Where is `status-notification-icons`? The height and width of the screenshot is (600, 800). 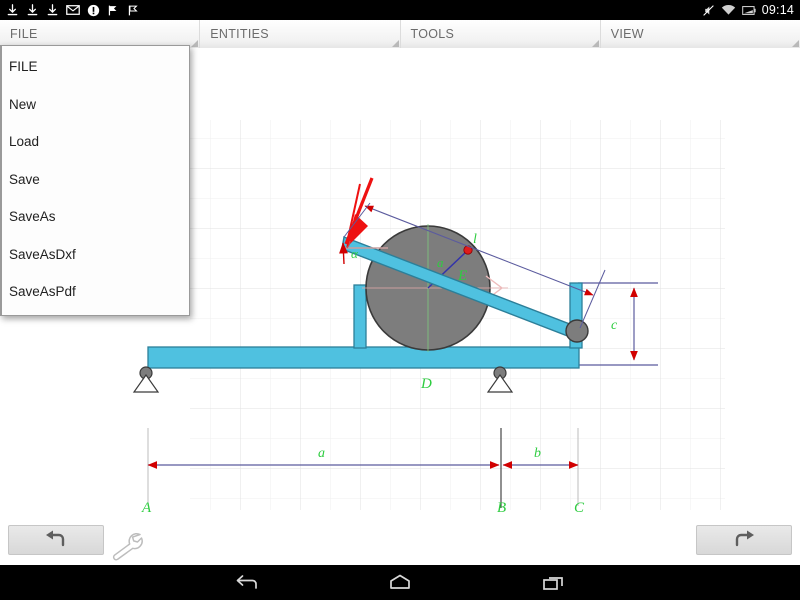 status-notification-icons is located at coordinates (73, 10).